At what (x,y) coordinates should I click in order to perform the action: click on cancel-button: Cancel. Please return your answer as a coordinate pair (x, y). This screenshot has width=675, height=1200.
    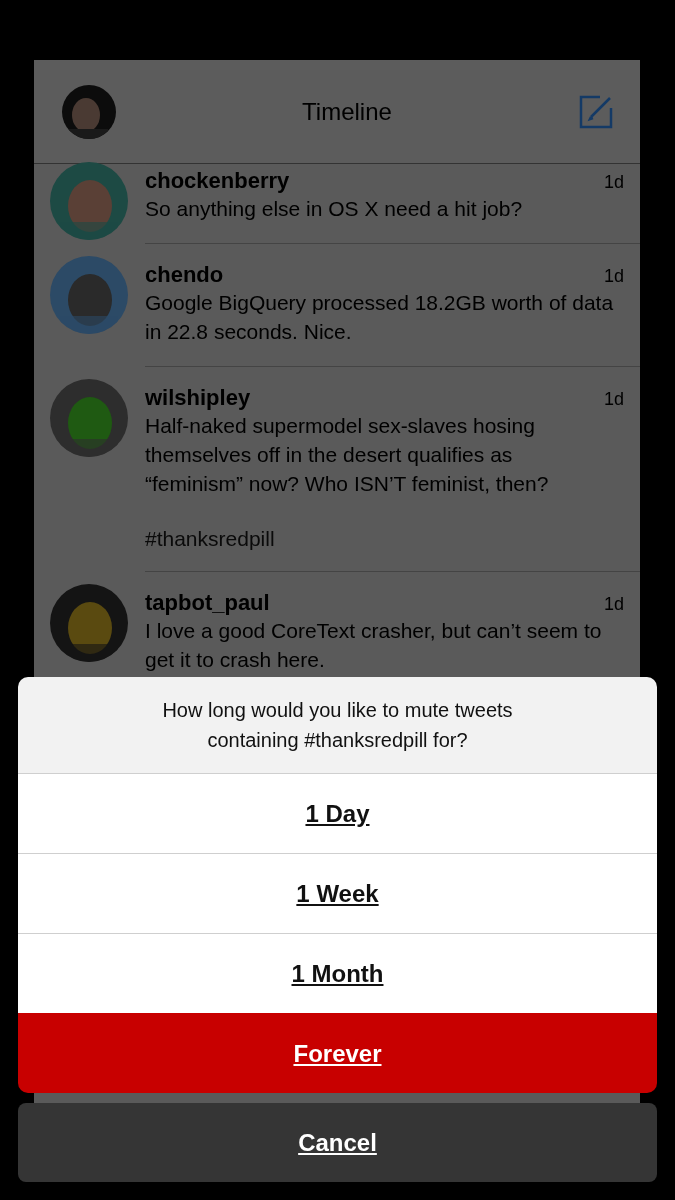
    Looking at the image, I should click on (337, 1142).